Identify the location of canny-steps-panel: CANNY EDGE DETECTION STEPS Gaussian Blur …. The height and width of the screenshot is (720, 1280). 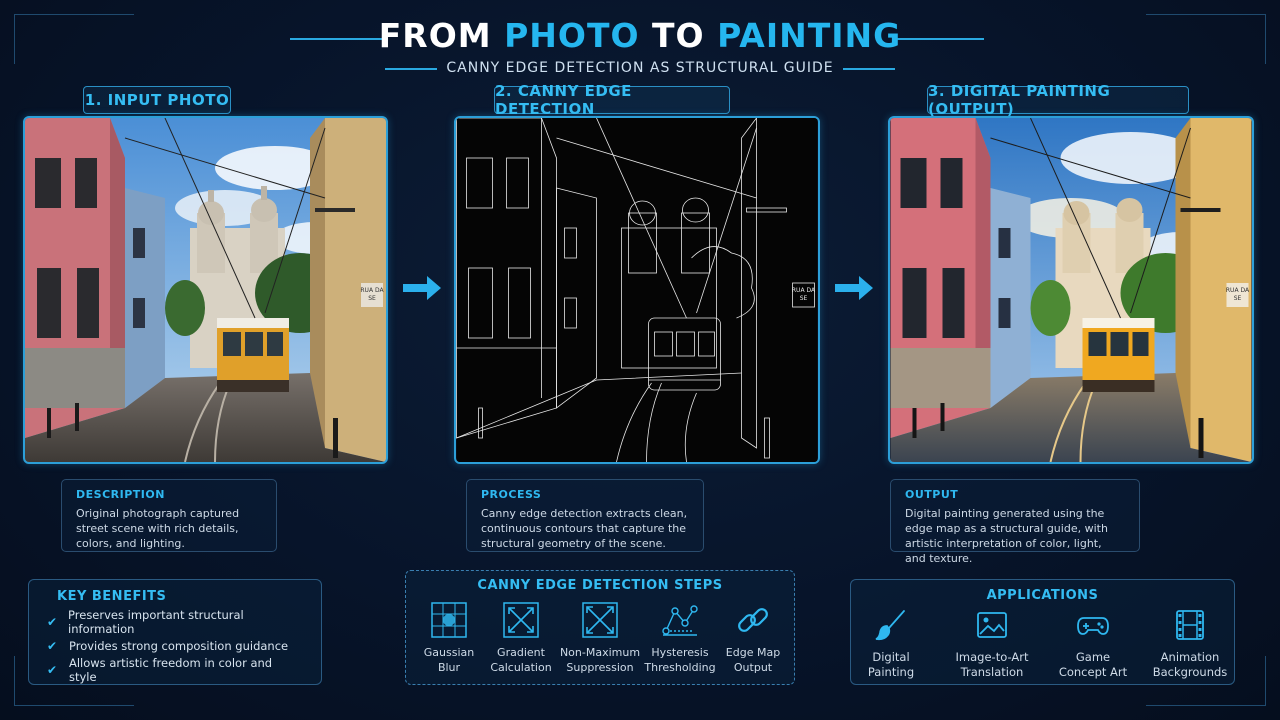
(600, 627).